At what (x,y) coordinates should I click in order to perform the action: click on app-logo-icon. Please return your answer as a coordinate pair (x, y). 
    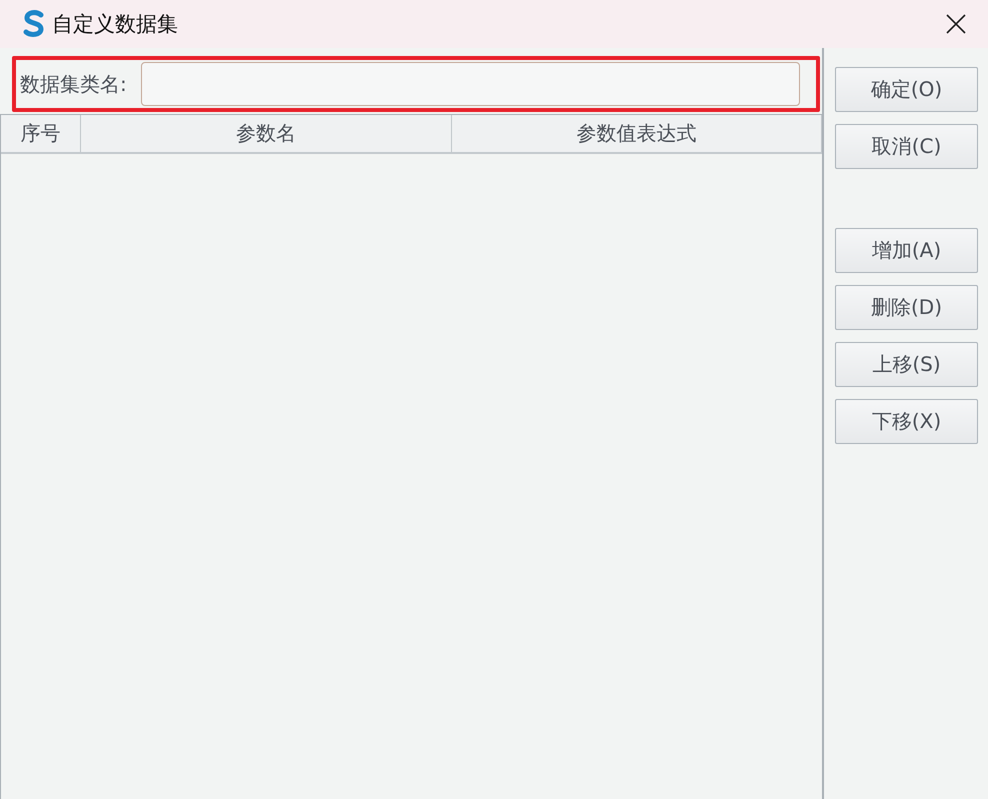
    Looking at the image, I should click on (34, 24).